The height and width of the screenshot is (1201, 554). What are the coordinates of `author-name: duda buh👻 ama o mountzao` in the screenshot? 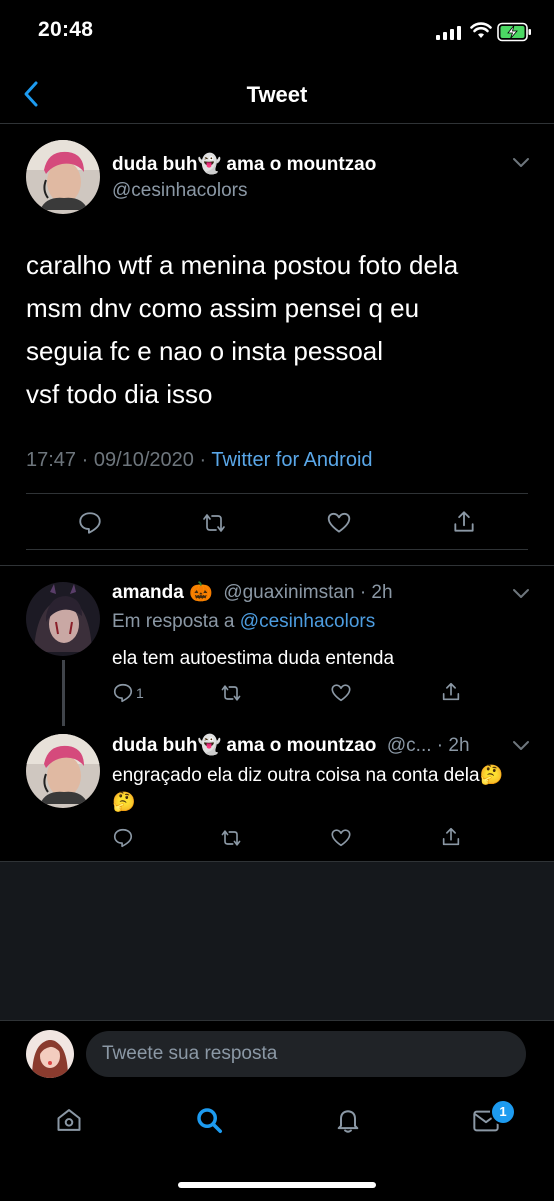 It's located at (244, 164).